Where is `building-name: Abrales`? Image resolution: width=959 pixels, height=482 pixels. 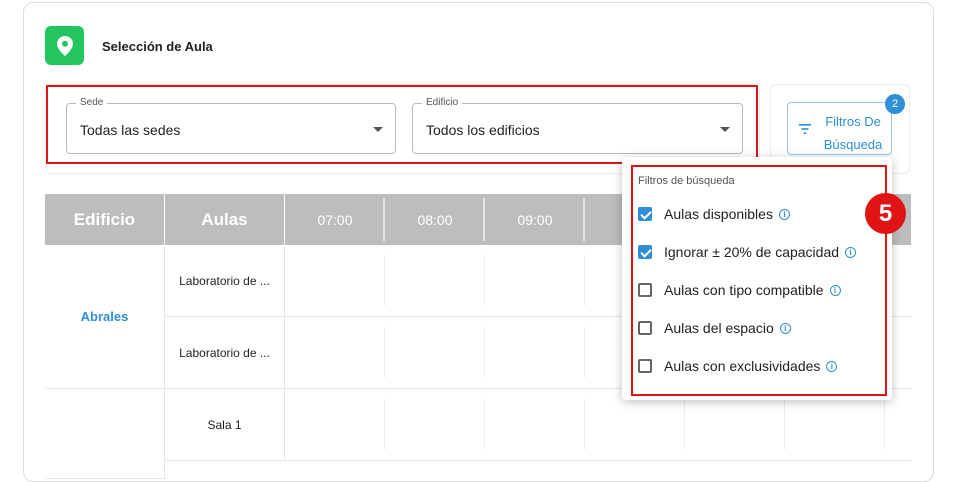 building-name: Abrales is located at coordinates (105, 316).